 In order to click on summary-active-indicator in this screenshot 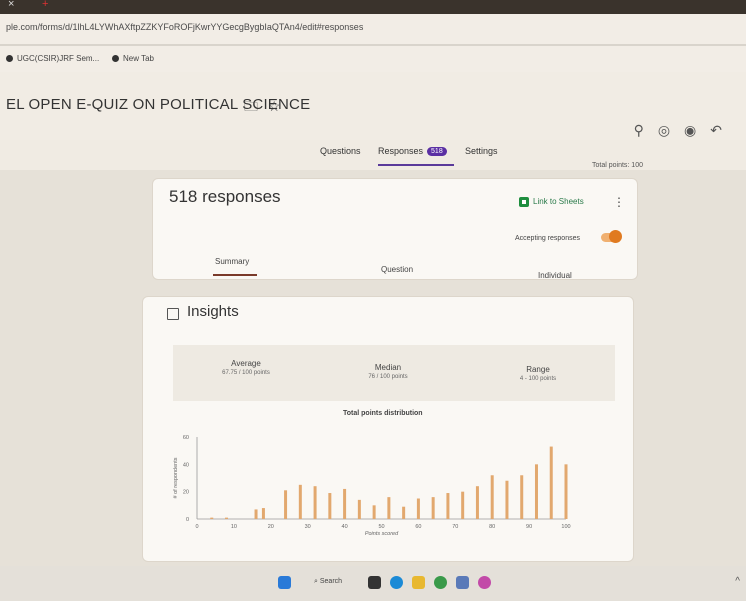, I will do `click(235, 275)`.